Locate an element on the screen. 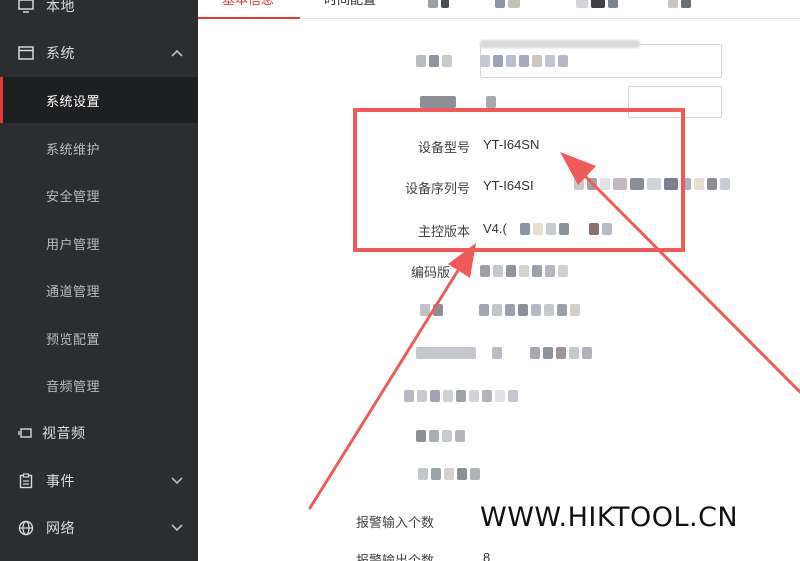  sidebar-section-audio-video-label: 视音频 is located at coordinates (64, 434).